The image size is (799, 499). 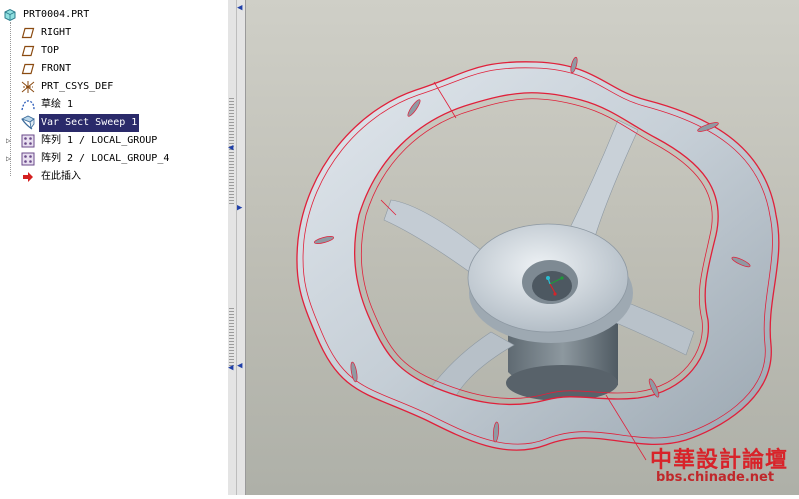 I want to click on tree-item-label: 在此插入, so click(x=61, y=176).